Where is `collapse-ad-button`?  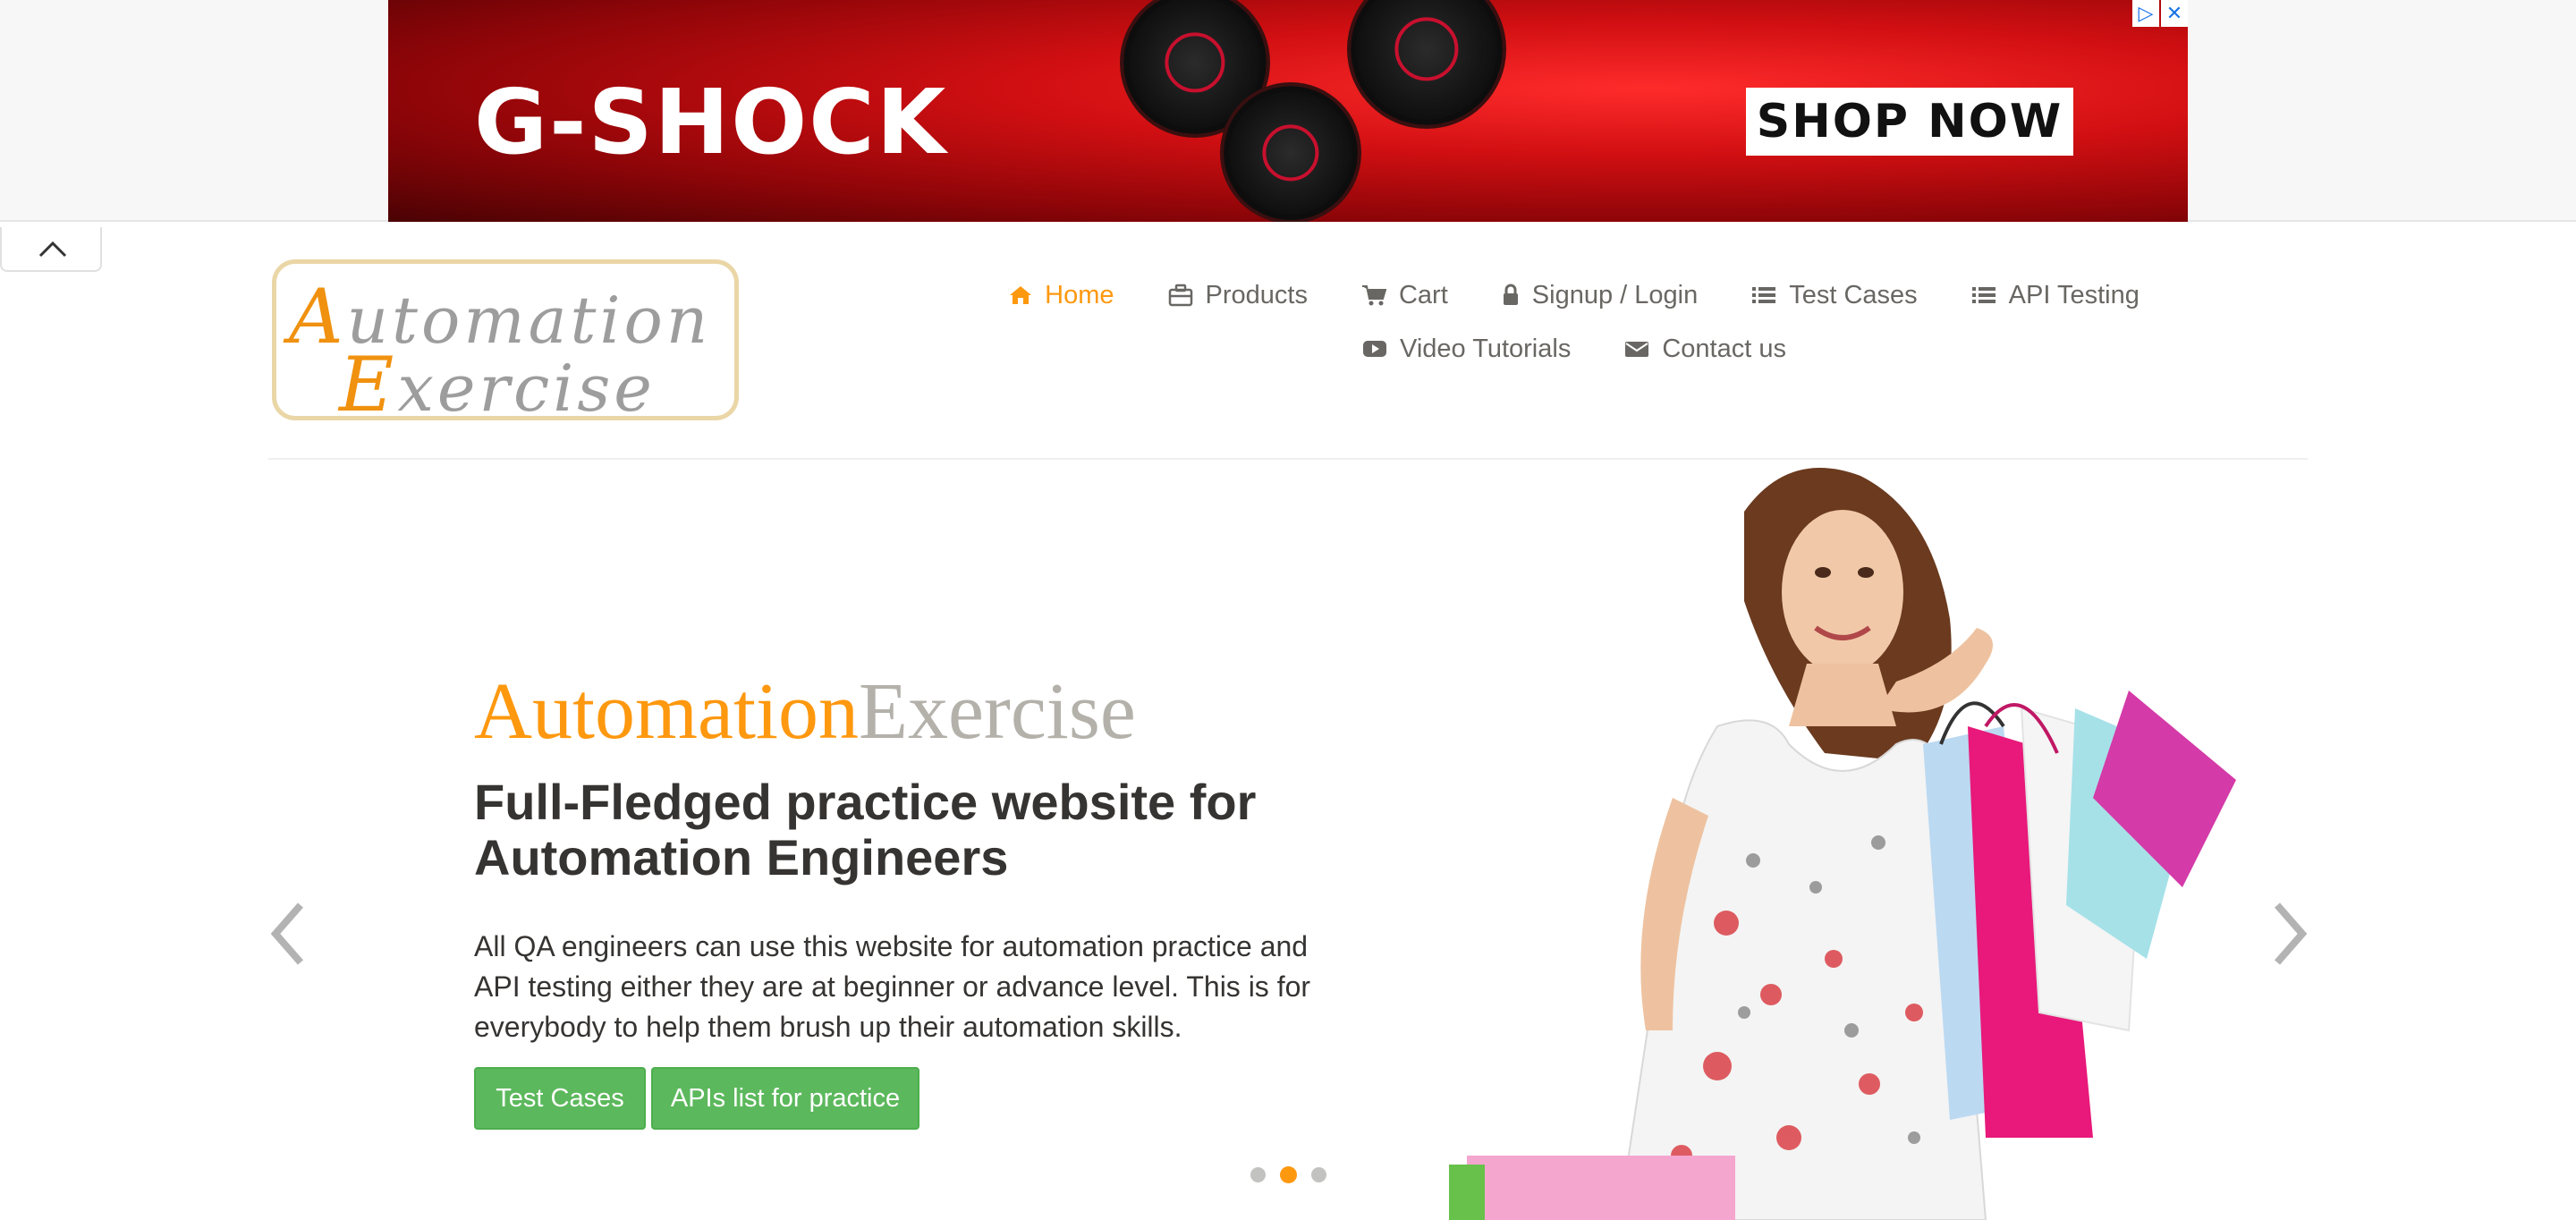
collapse-ad-button is located at coordinates (51, 249).